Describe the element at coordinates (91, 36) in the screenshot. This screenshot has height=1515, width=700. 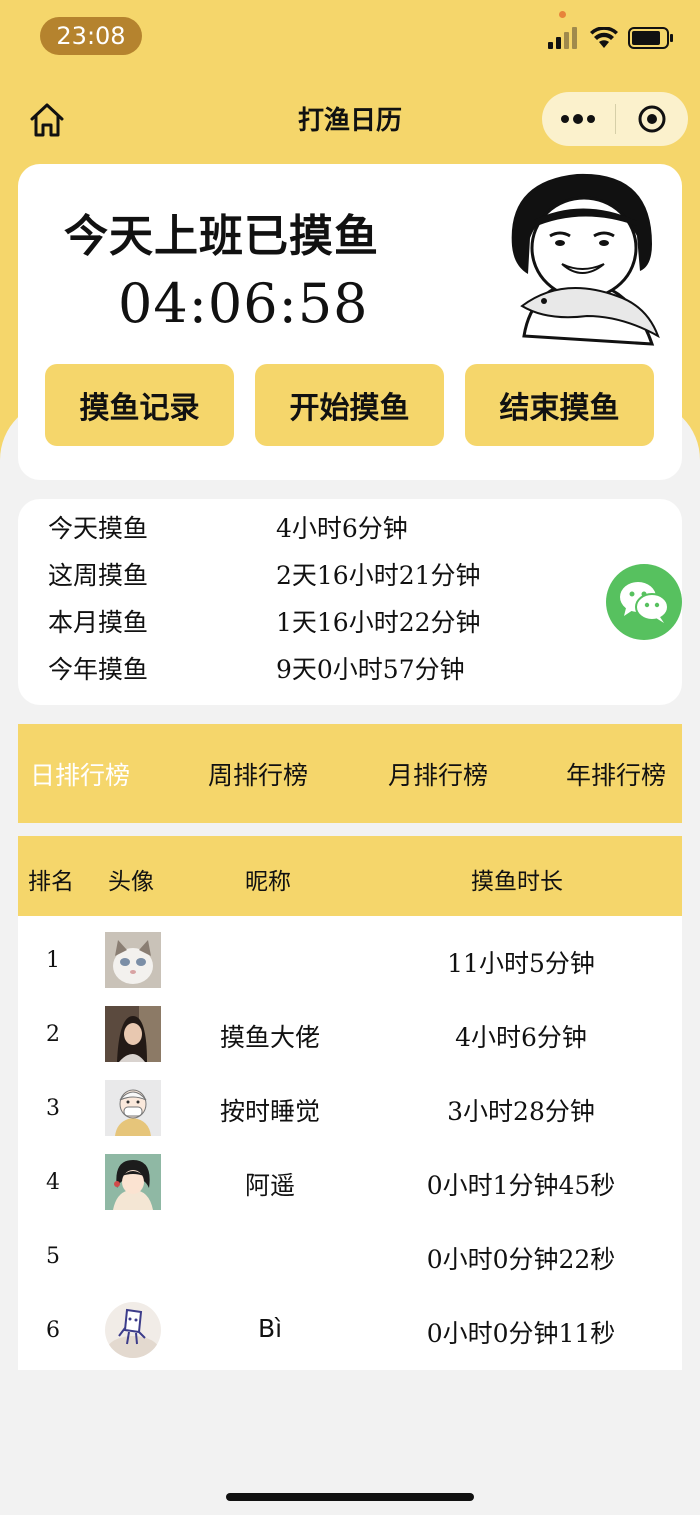
I see `status-time: 23:08` at that location.